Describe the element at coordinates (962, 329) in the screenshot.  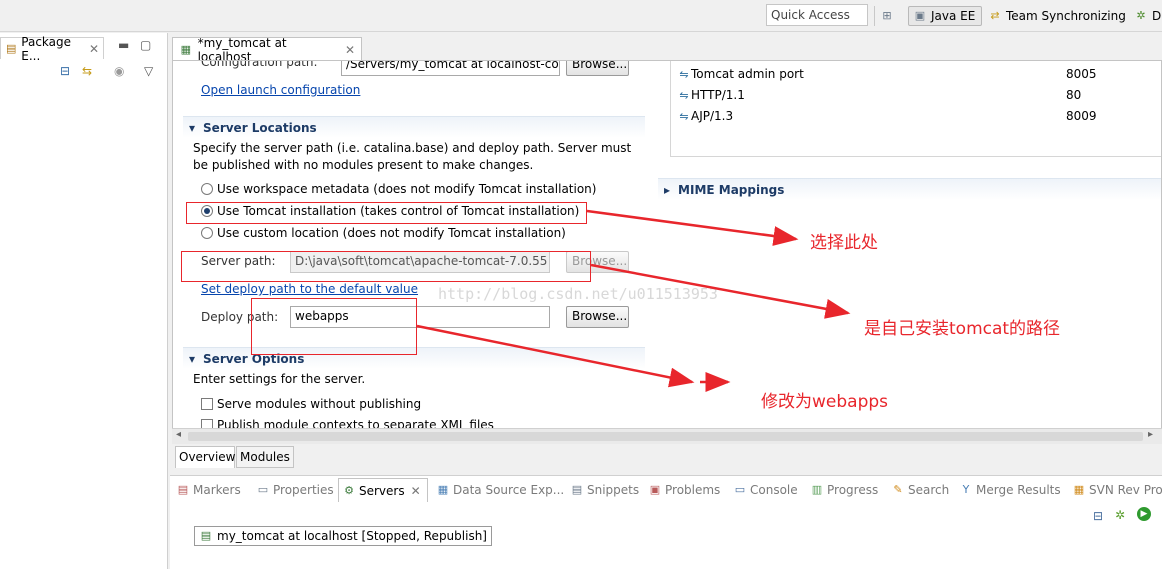
I see `annotation-tomcat-path: 是自己安装tomcat的路径` at that location.